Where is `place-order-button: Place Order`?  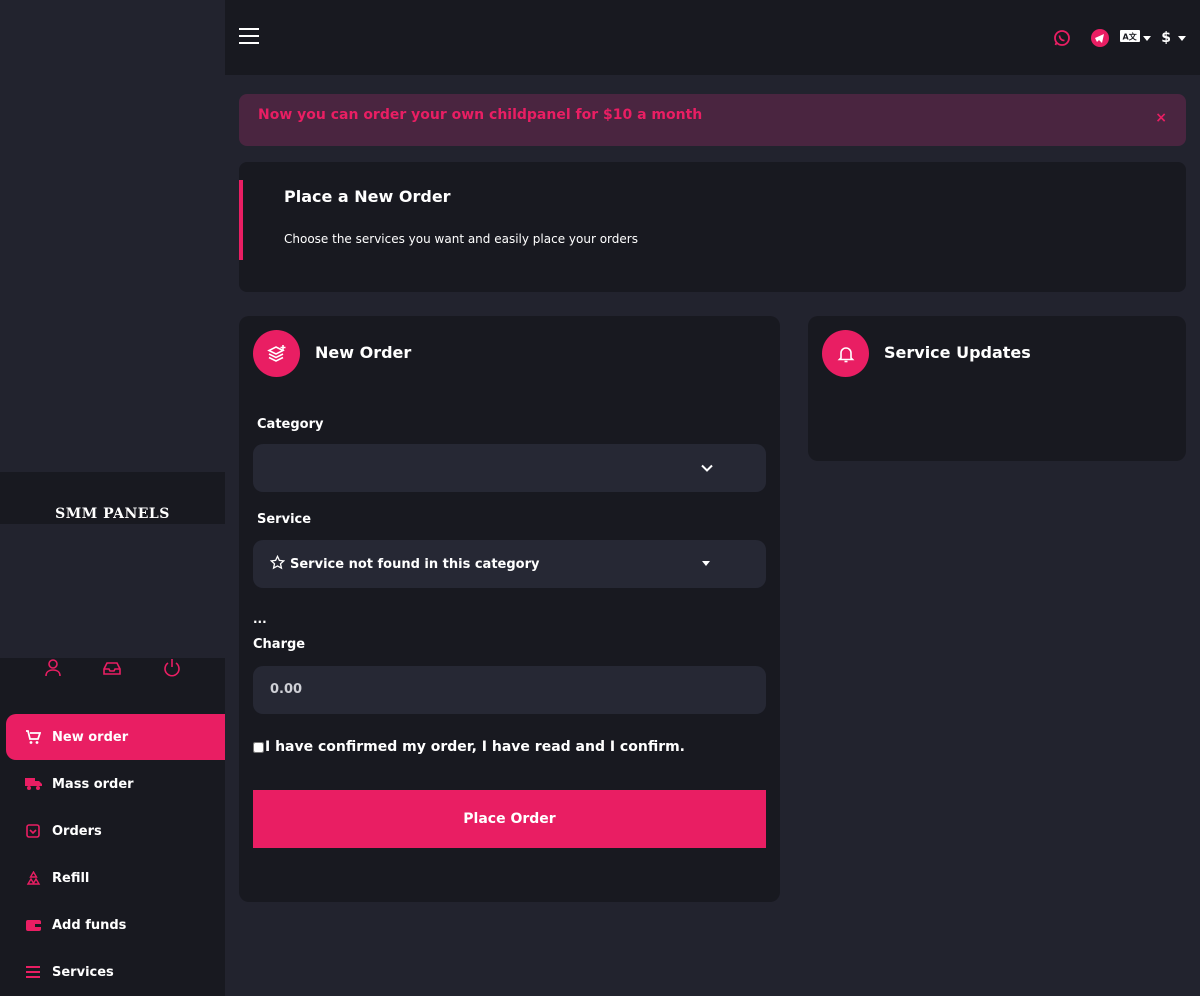
place-order-button: Place Order is located at coordinates (509, 819).